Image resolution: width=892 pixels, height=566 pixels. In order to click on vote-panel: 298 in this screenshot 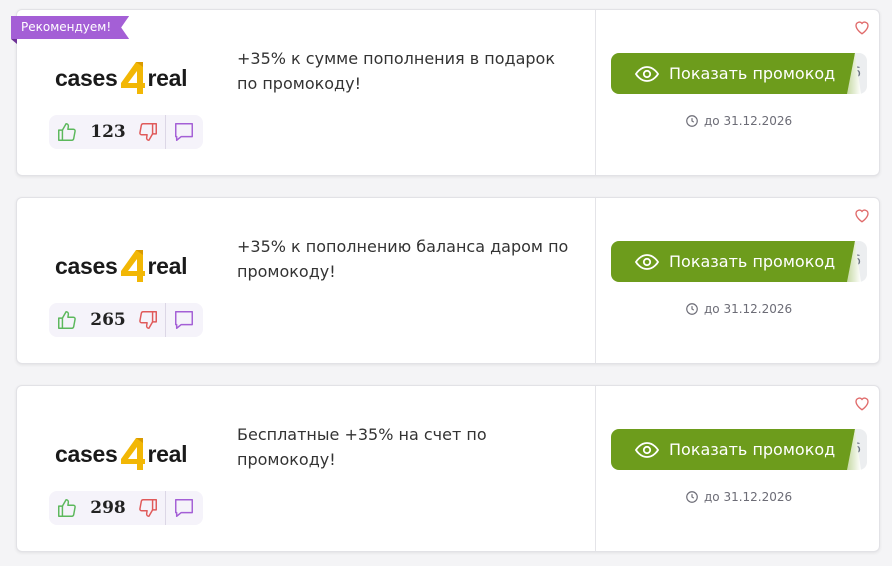, I will do `click(126, 508)`.